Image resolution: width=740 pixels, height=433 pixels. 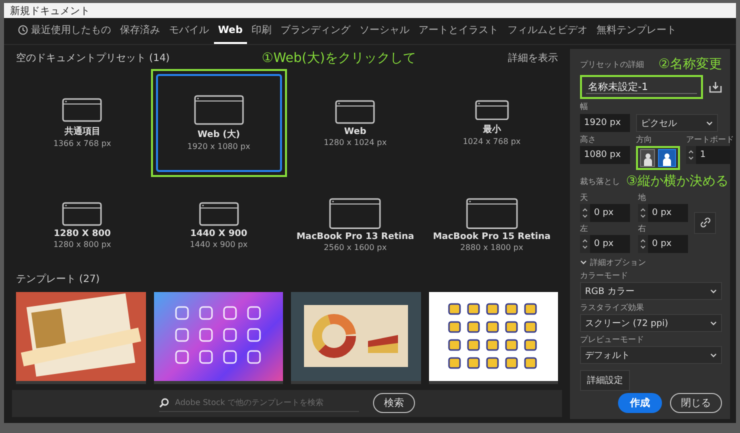 I want to click on search-field: Adobe Stock で他のテンプレートを検索, so click(x=259, y=403).